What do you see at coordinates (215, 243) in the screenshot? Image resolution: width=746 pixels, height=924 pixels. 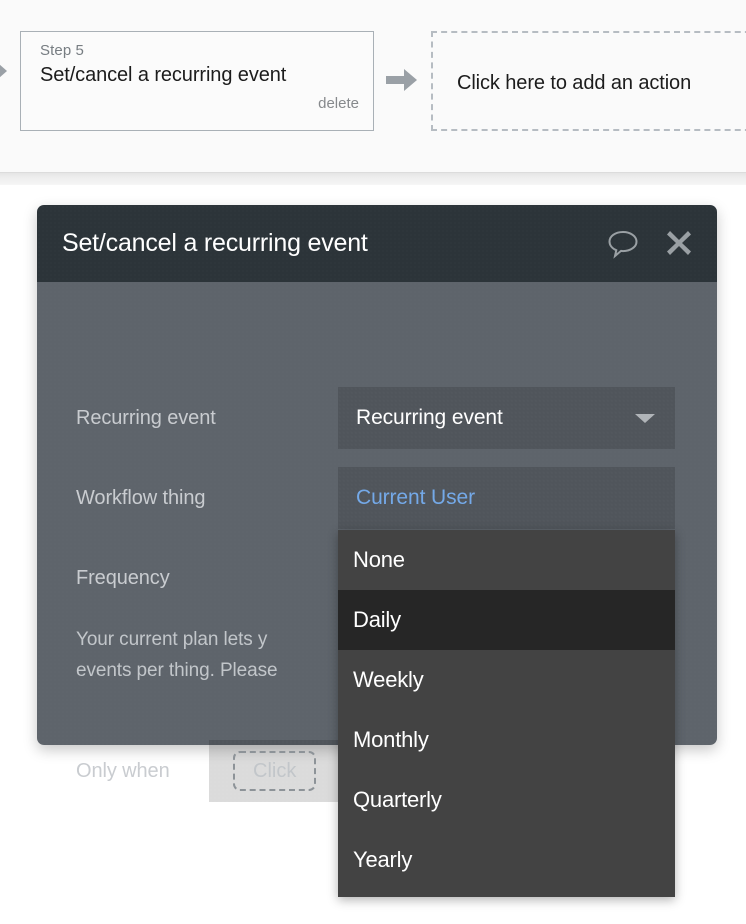 I see `dialog-title: Set/cancel a recurring event` at bounding box center [215, 243].